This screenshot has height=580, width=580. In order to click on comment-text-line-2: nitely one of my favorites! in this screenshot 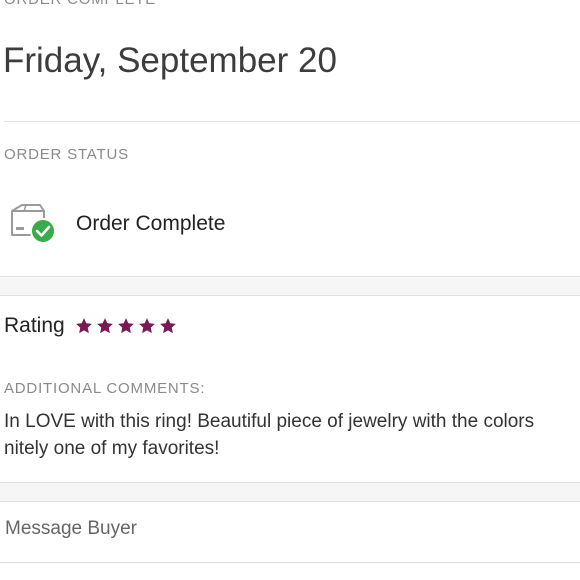, I will do `click(112, 448)`.